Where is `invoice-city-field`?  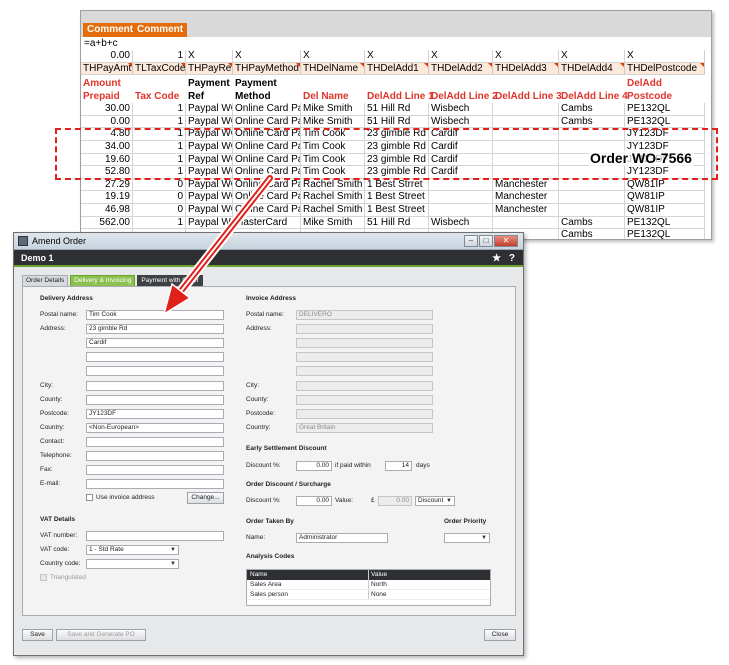 invoice-city-field is located at coordinates (364, 386).